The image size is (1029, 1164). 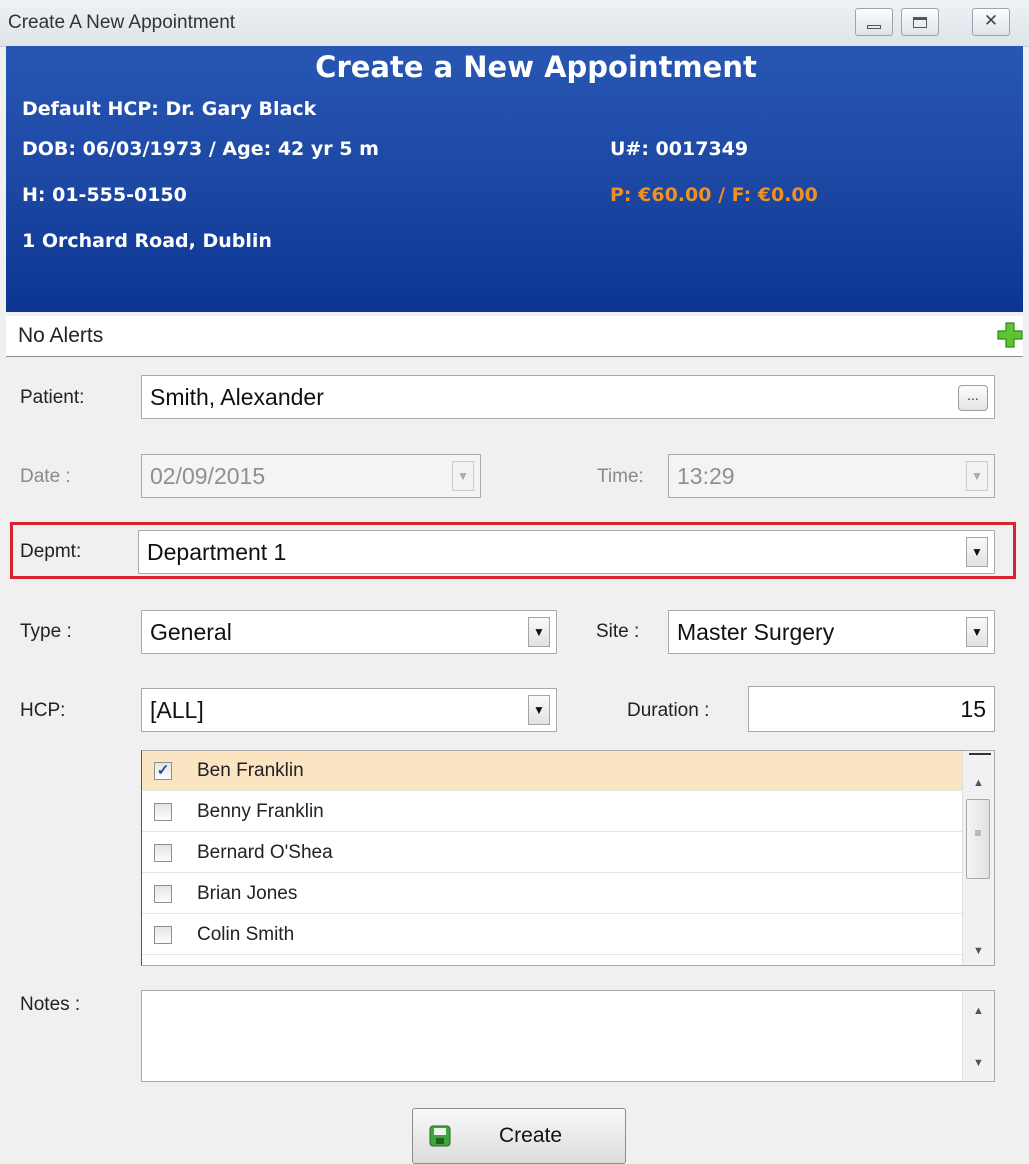 I want to click on hcp-label: HCP:, so click(x=43, y=710).